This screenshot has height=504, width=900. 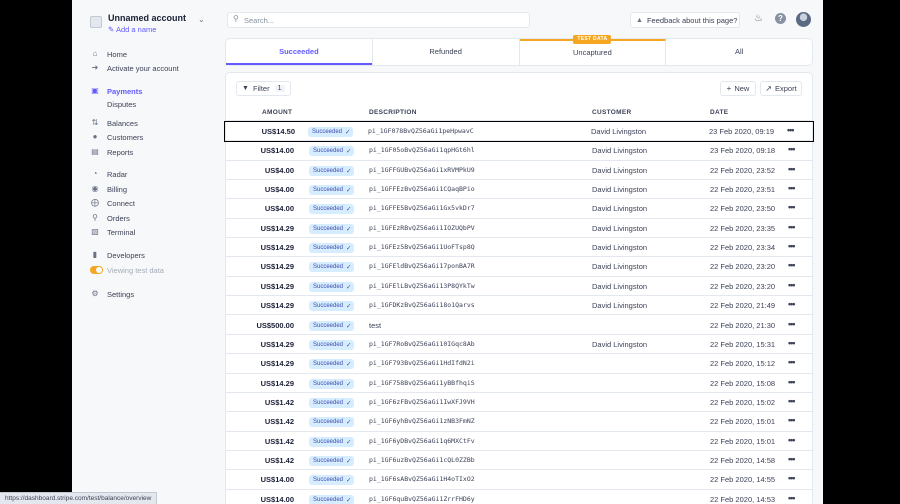 I want to click on home-icon: ⌂, so click(x=95, y=53).